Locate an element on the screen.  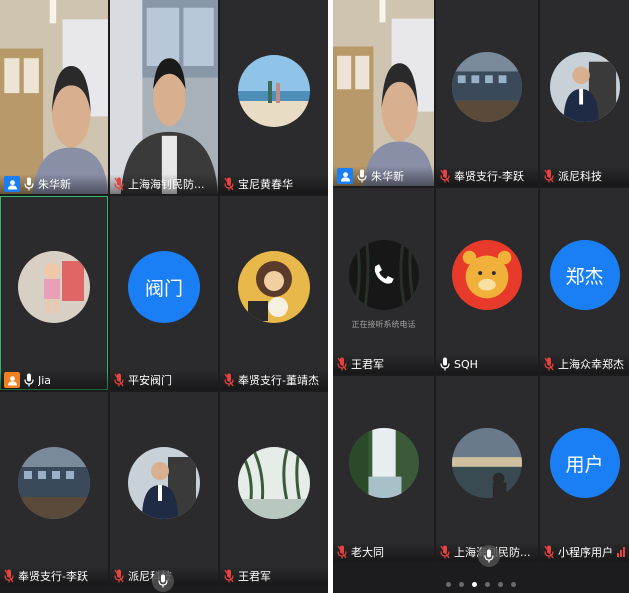
participant-label: SQH is located at coordinates (487, 364).